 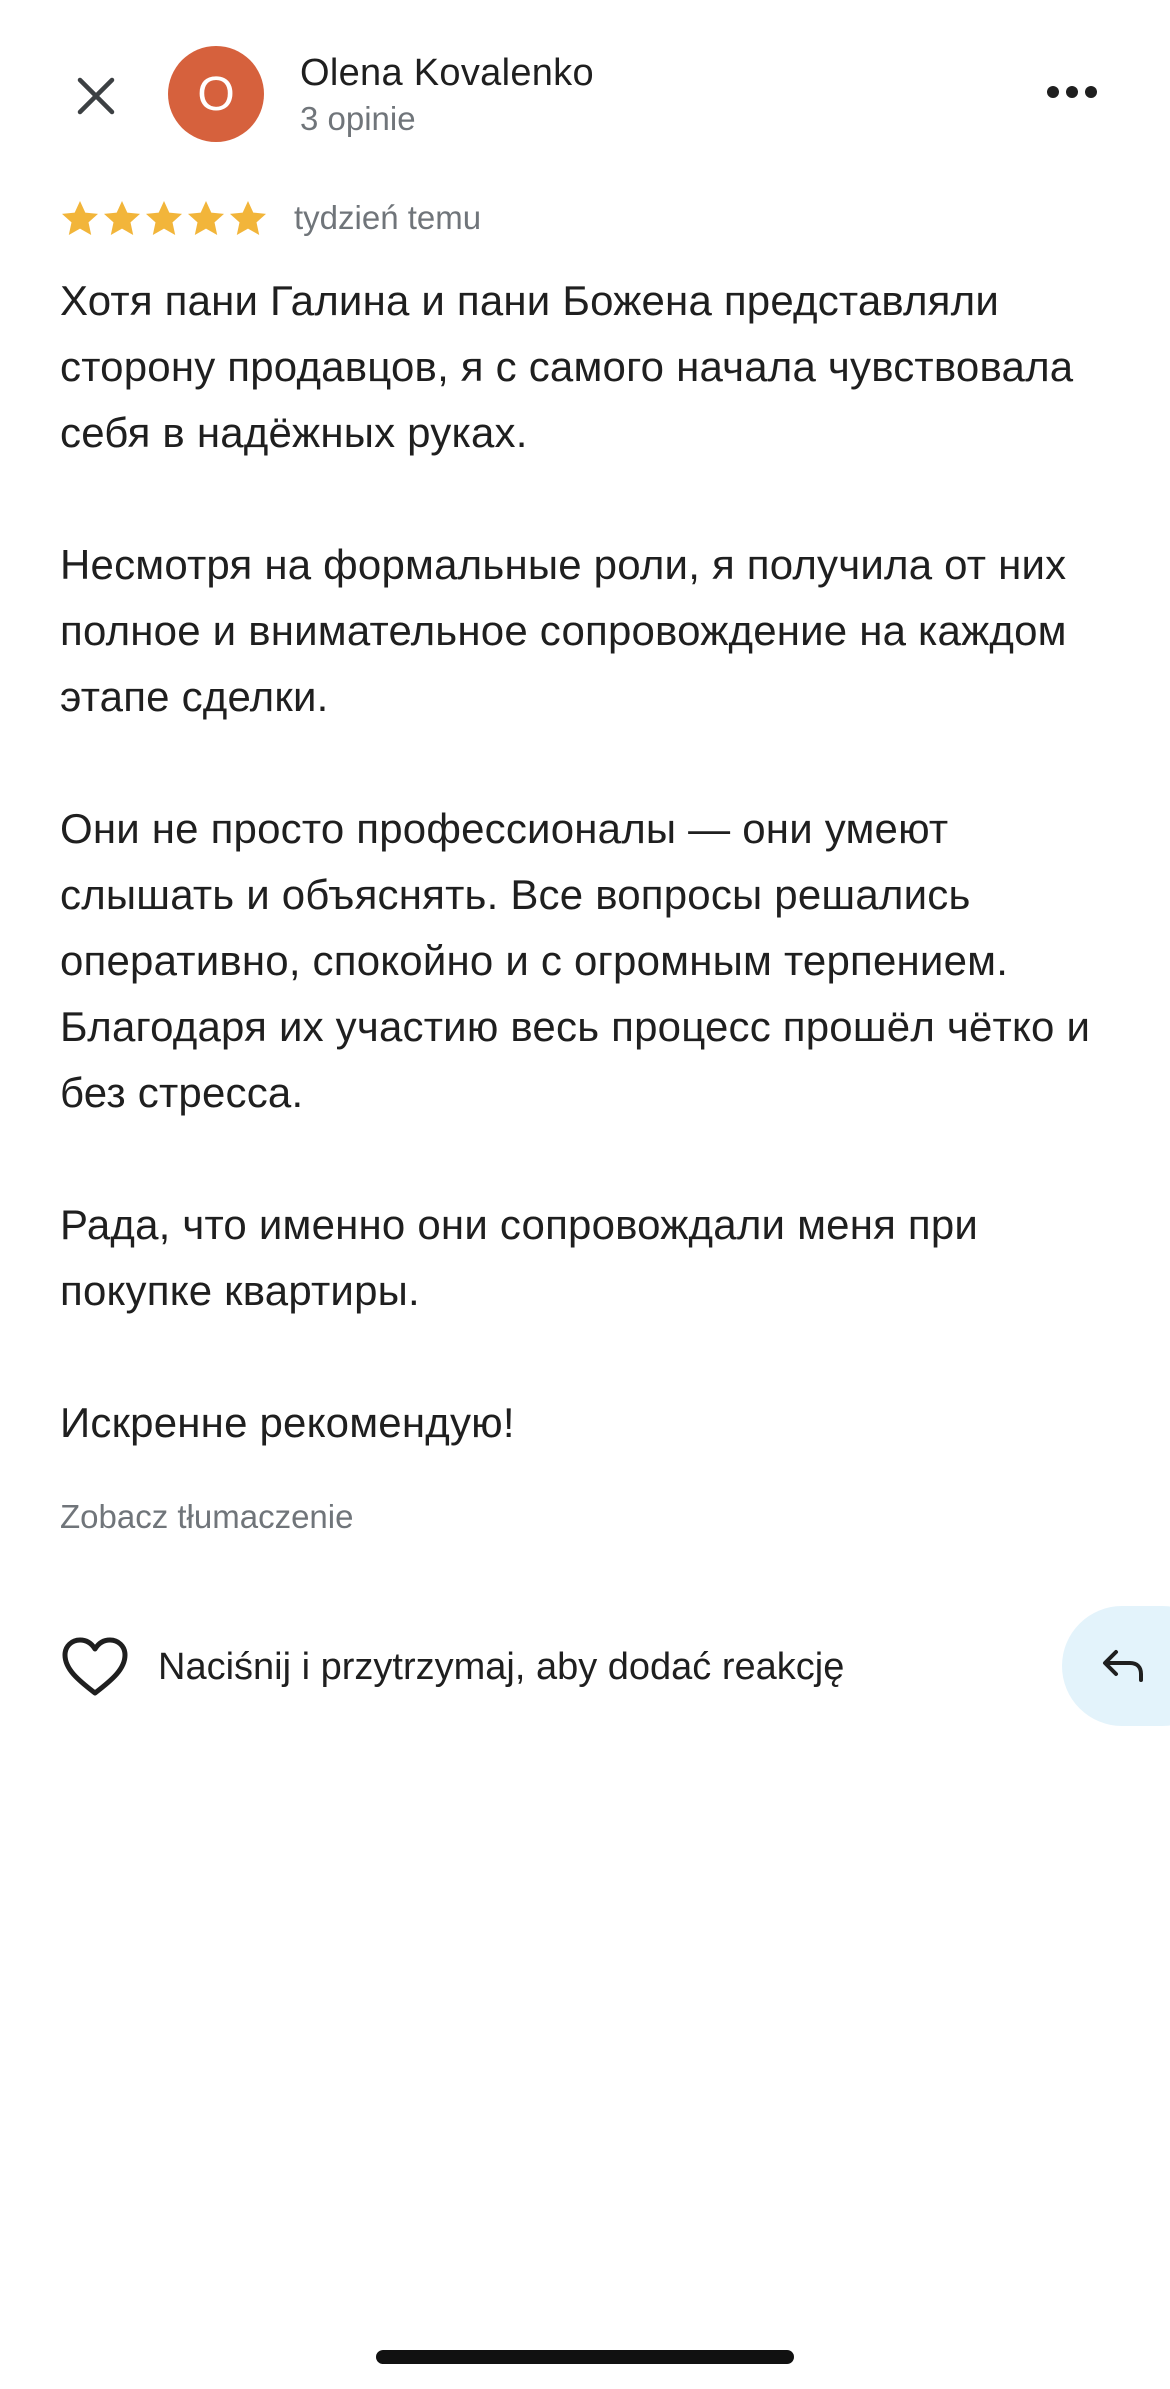 I want to click on star-rating, so click(x=164, y=218).